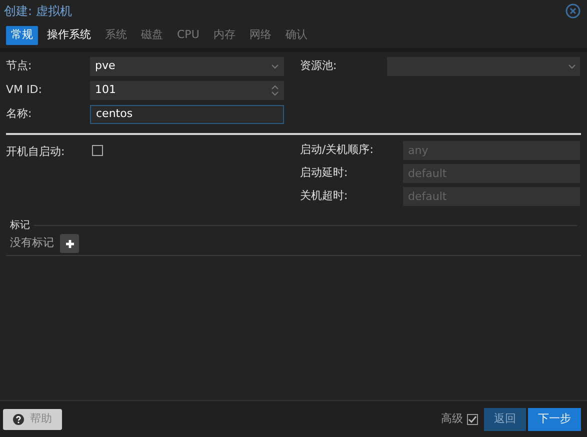 Image resolution: width=587 pixels, height=437 pixels. I want to click on help-icon, so click(18, 419).